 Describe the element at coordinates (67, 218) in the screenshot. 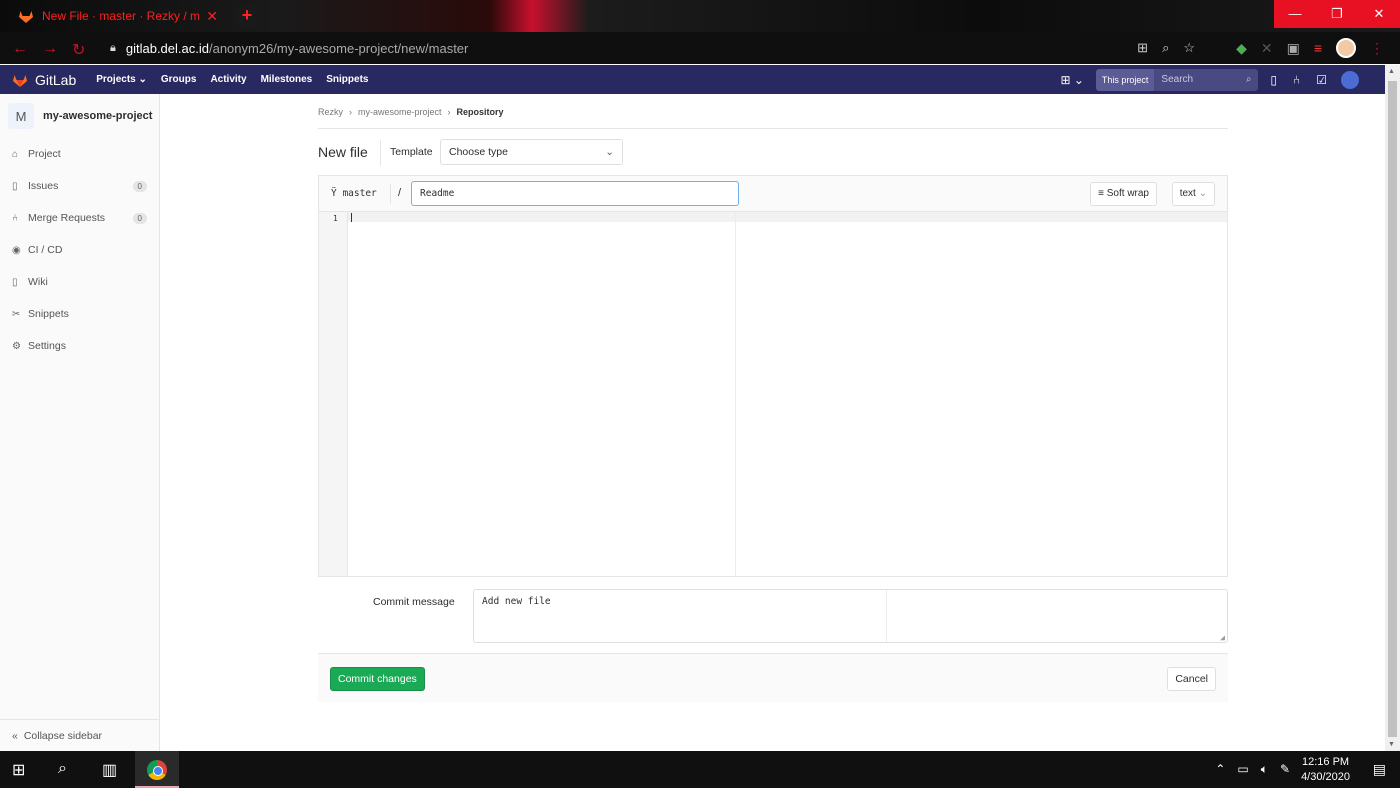

I see `sidebar-item-label: Merge Requests` at that location.